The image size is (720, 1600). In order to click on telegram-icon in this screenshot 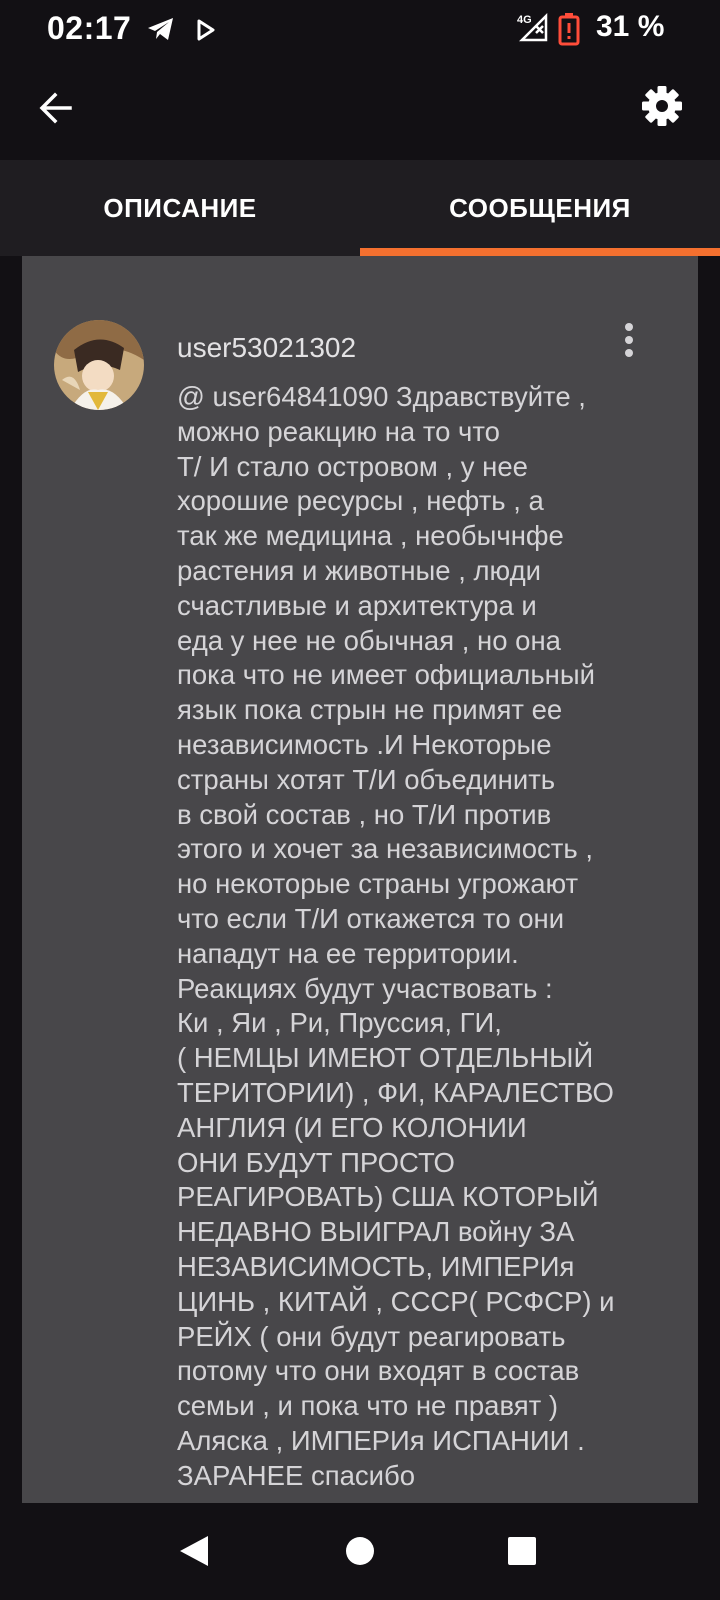, I will do `click(161, 31)`.